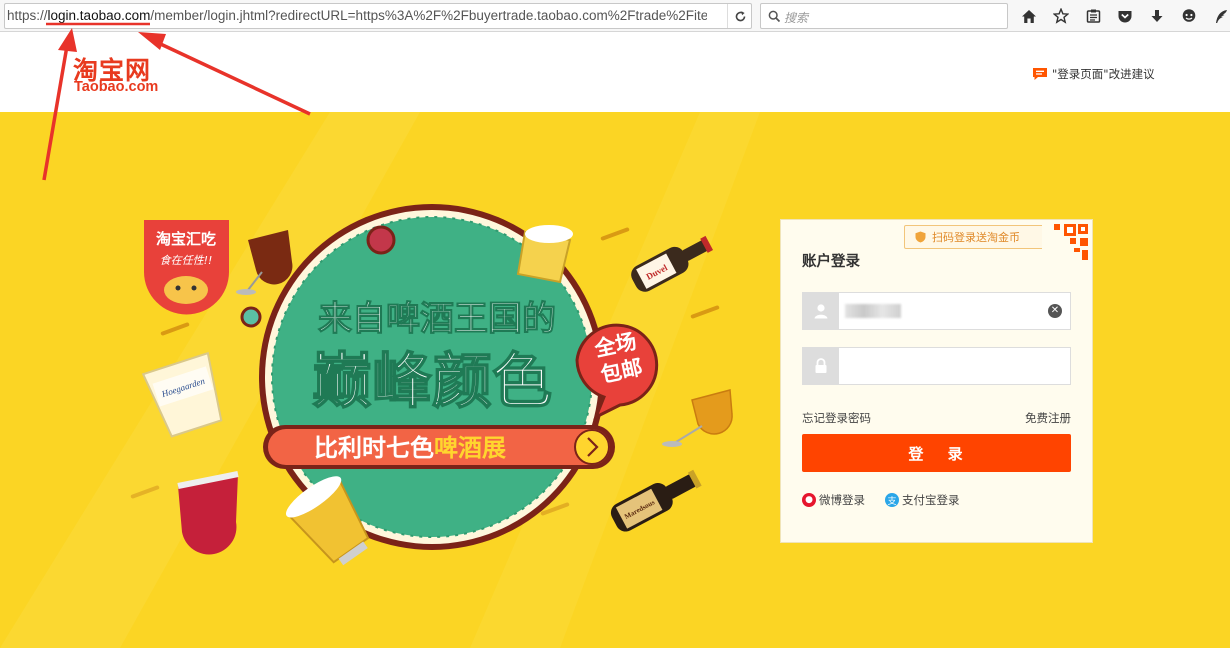 The image size is (1230, 648). I want to click on comment-icon, so click(1040, 74).